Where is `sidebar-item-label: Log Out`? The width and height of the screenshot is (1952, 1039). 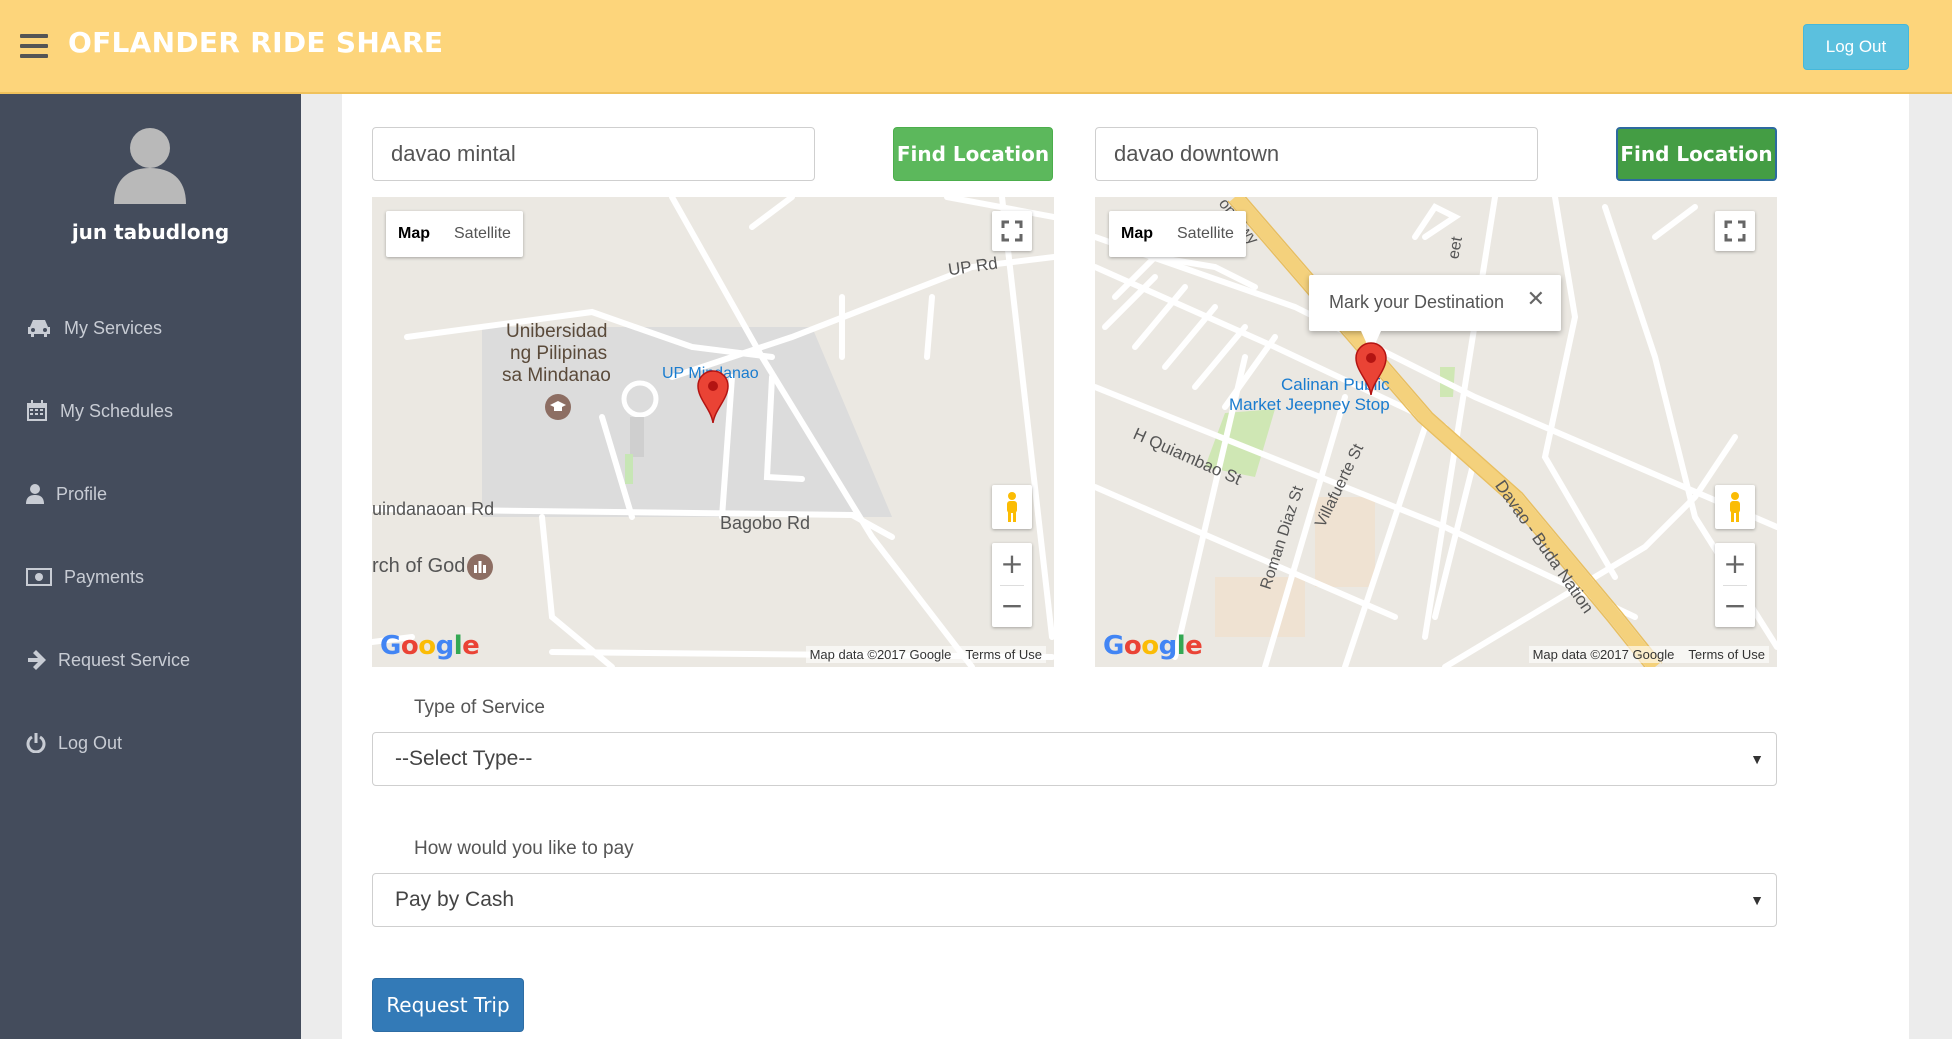 sidebar-item-label: Log Out is located at coordinates (90, 742).